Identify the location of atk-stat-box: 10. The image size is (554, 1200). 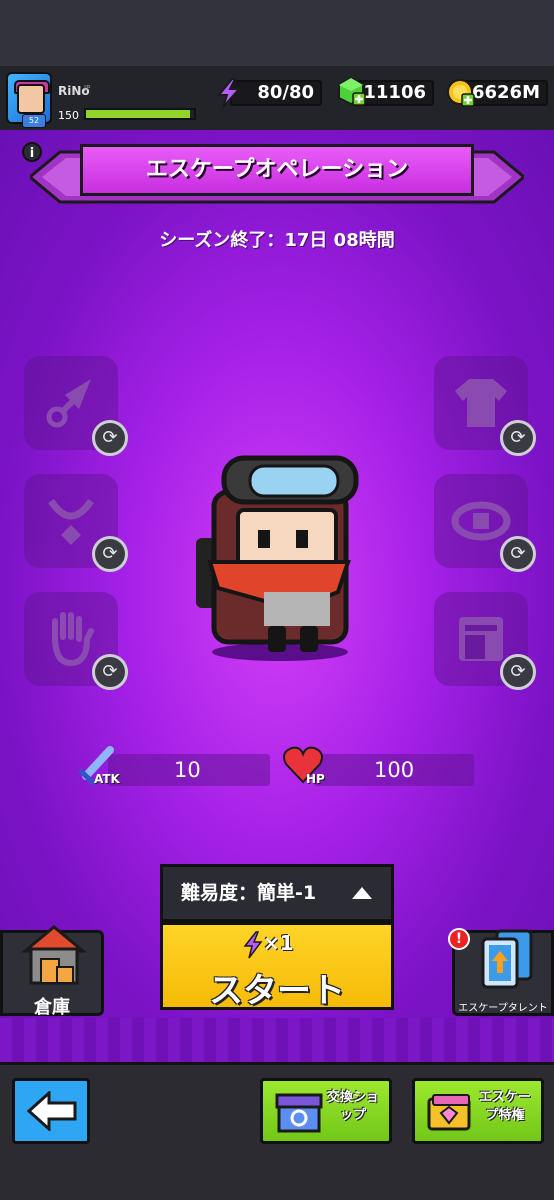
(189, 770).